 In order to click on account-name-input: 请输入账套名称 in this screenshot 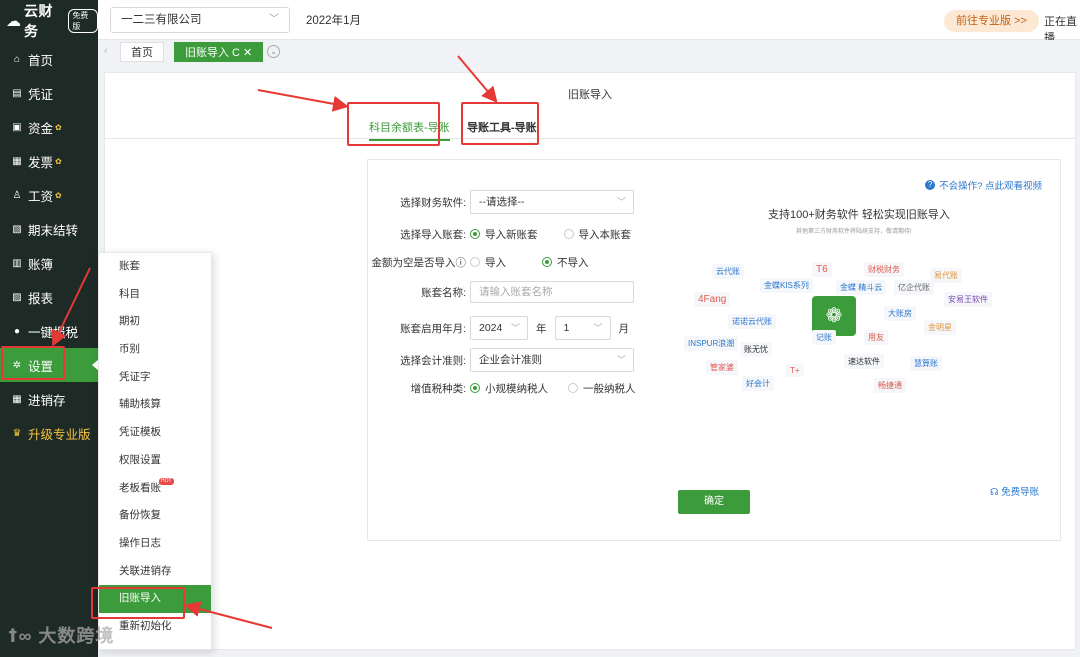, I will do `click(552, 292)`.